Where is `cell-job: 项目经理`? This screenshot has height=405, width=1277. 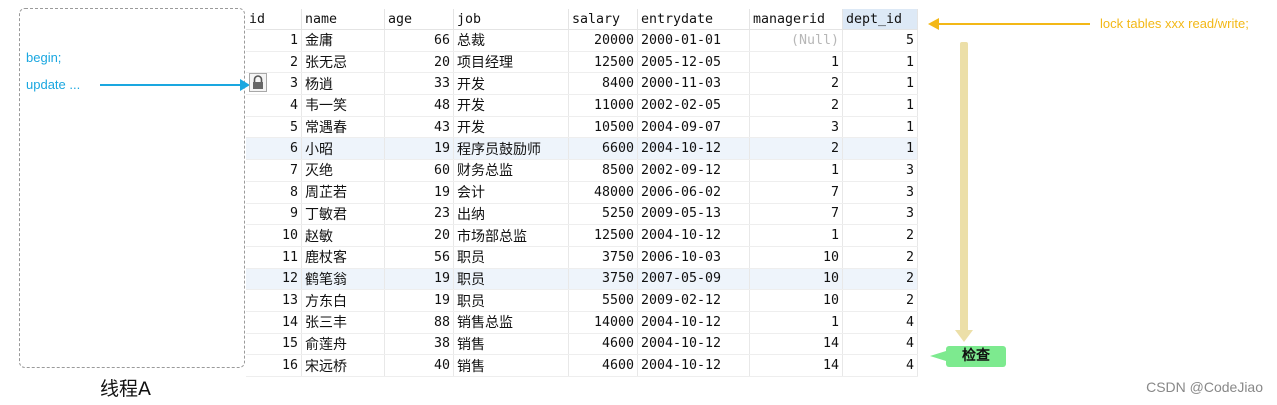
cell-job: 项目经理 is located at coordinates (511, 62).